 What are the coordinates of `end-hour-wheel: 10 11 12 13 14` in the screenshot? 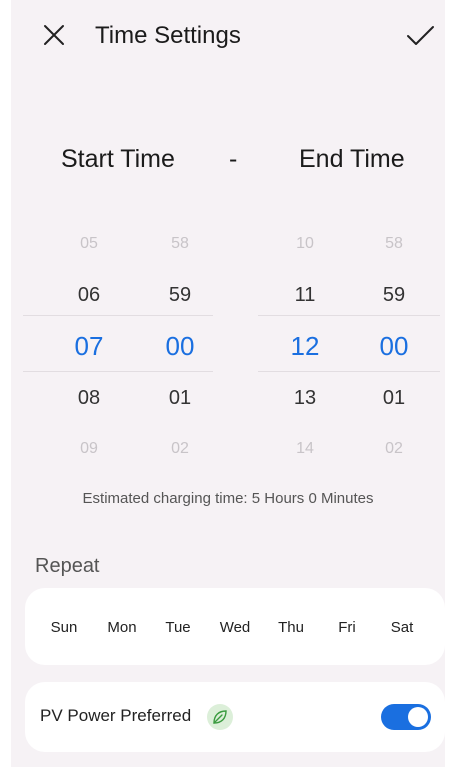 It's located at (305, 347).